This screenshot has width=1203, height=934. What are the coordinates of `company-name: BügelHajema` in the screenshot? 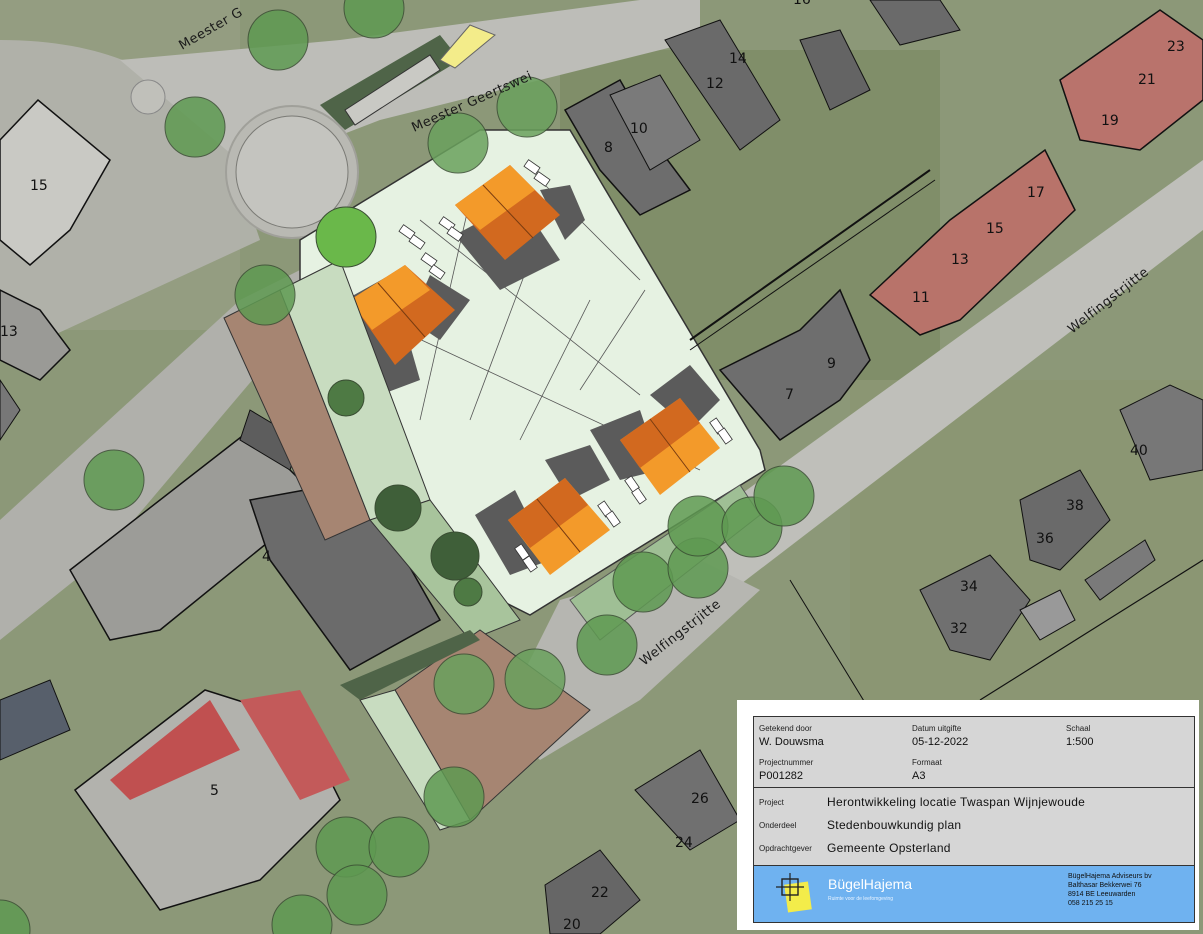 It's located at (870, 884).